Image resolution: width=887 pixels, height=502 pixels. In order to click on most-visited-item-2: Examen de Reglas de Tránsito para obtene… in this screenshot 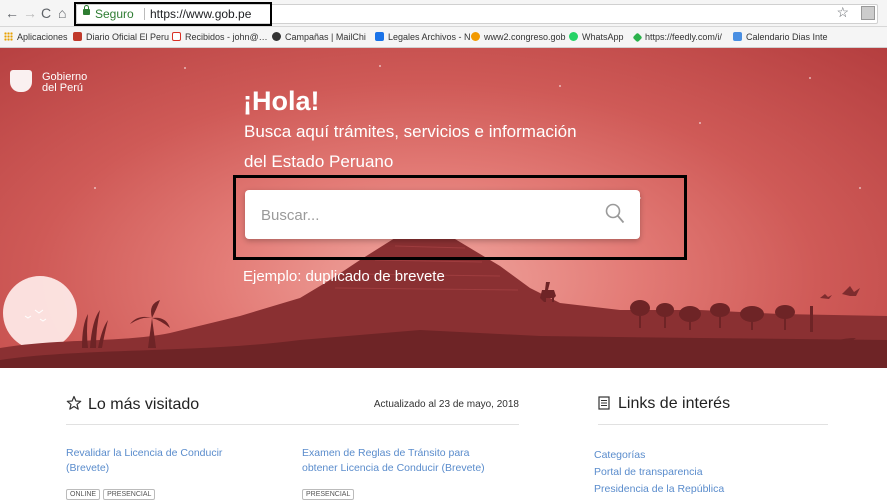, I will do `click(393, 461)`.